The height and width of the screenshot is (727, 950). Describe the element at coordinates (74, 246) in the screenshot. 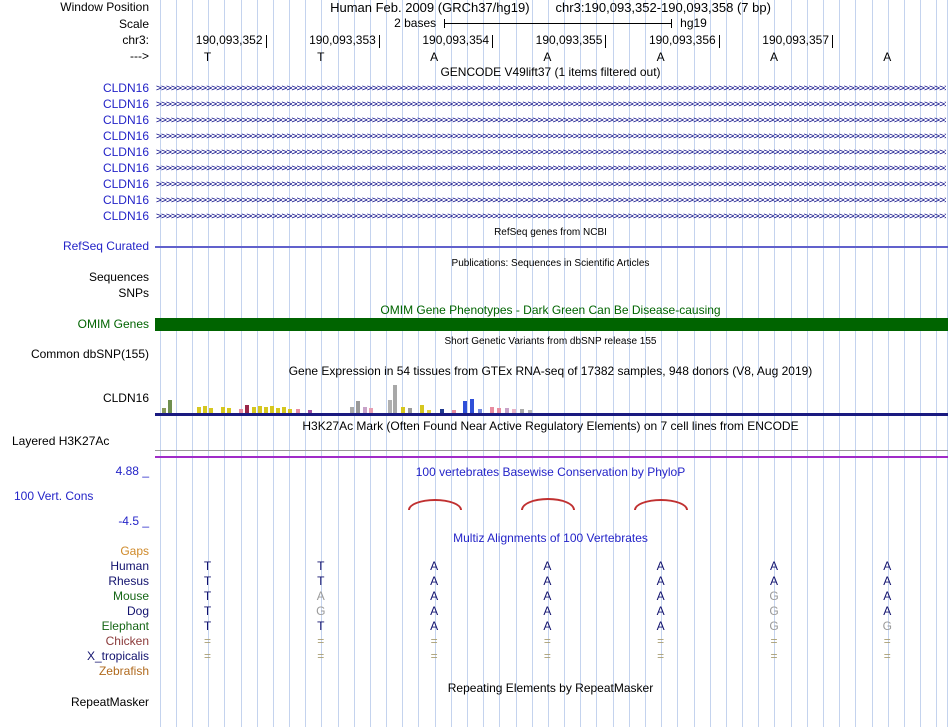

I see `track-label-refseq-curated: RefSeq Curated` at that location.